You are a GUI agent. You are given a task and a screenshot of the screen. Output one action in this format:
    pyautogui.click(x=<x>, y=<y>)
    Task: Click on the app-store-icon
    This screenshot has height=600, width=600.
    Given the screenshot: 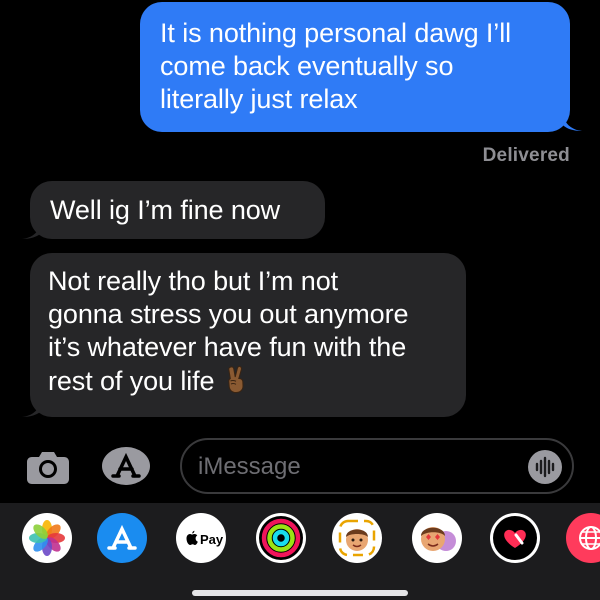 What is the action you would take?
    pyautogui.click(x=126, y=466)
    